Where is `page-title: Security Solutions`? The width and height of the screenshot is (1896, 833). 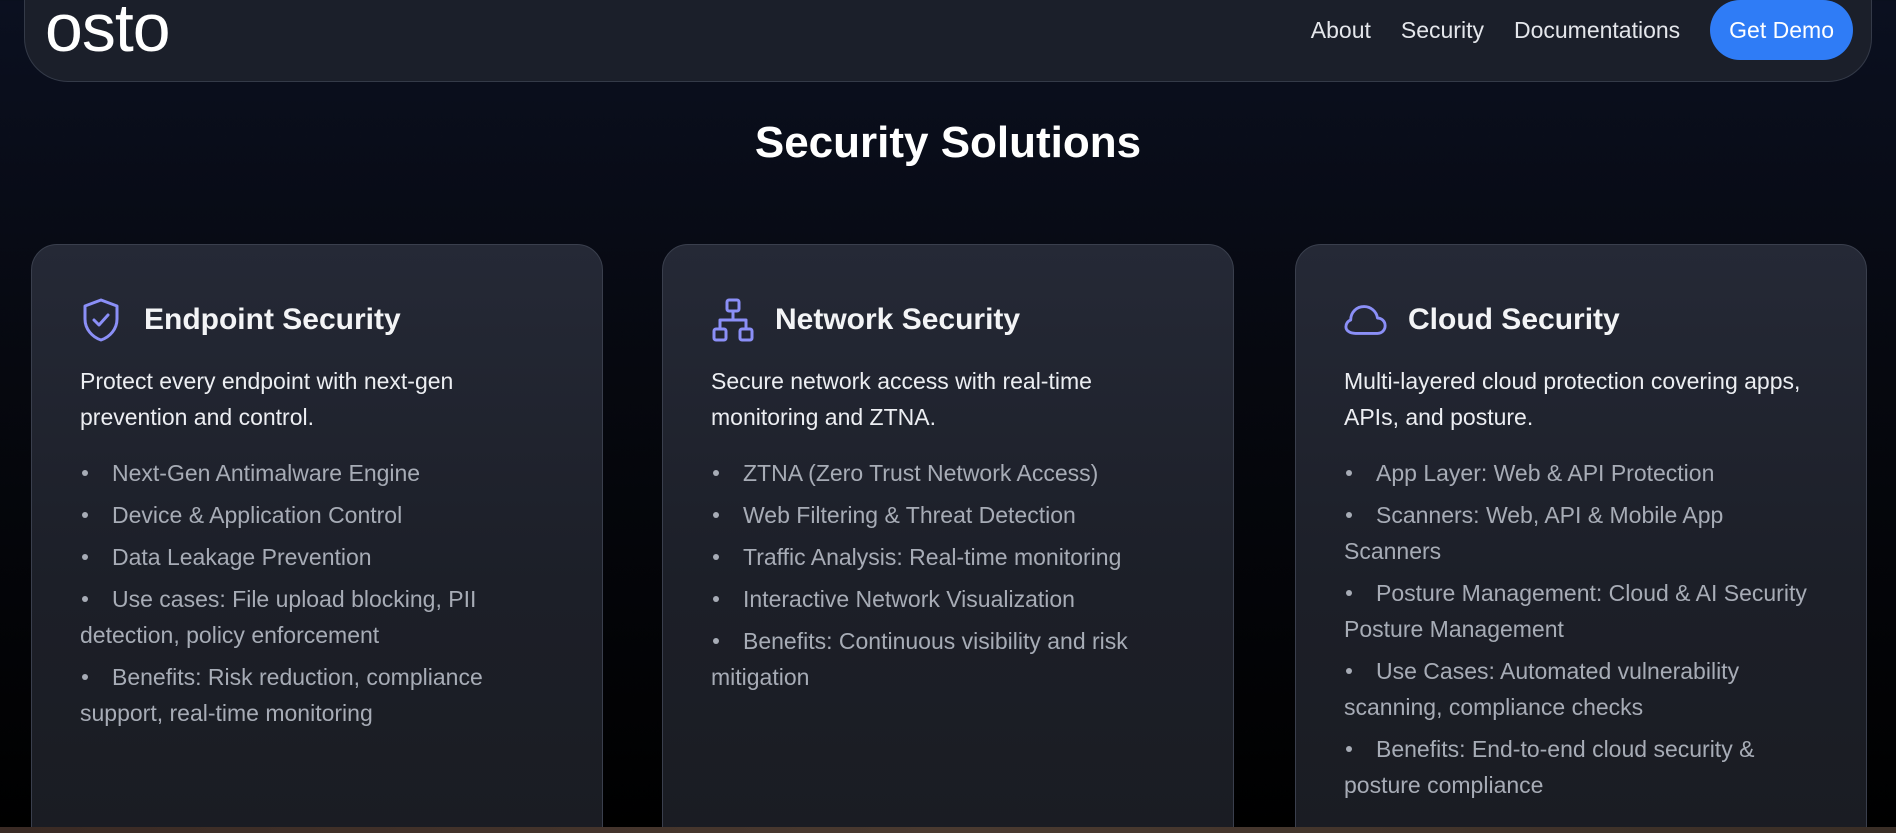
page-title: Security Solutions is located at coordinates (948, 142).